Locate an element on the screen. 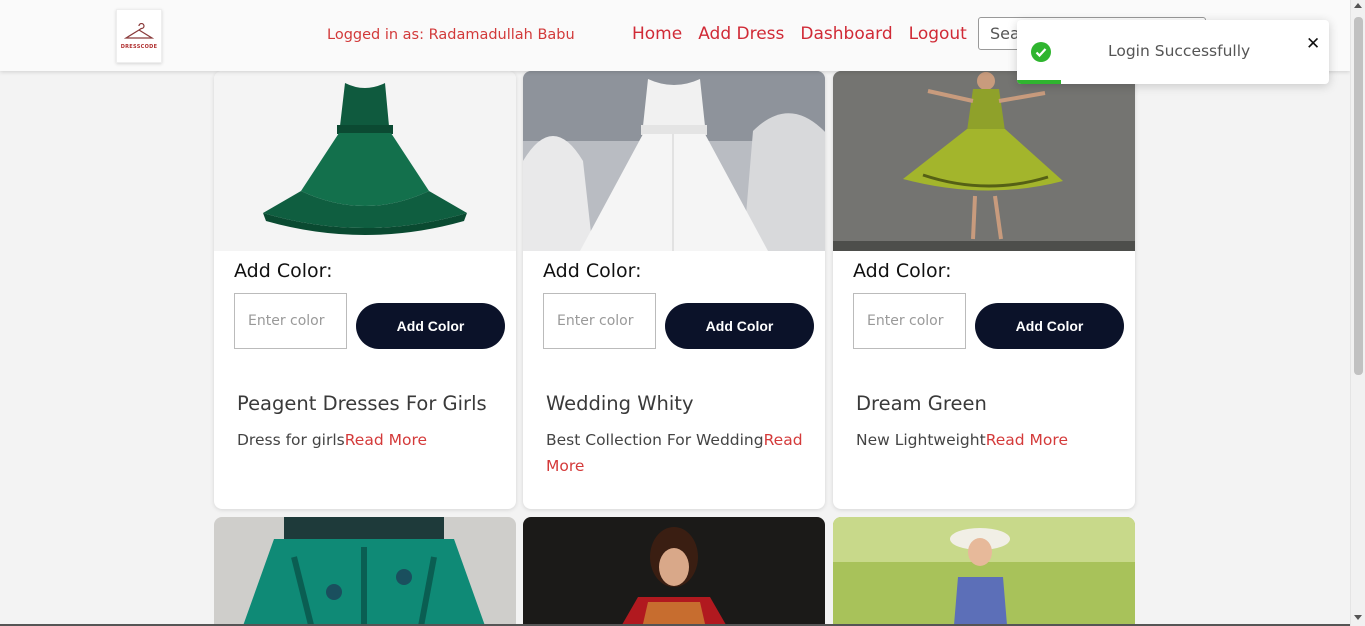 The width and height of the screenshot is (1365, 626). scrollbar is located at coordinates (1357, 313).